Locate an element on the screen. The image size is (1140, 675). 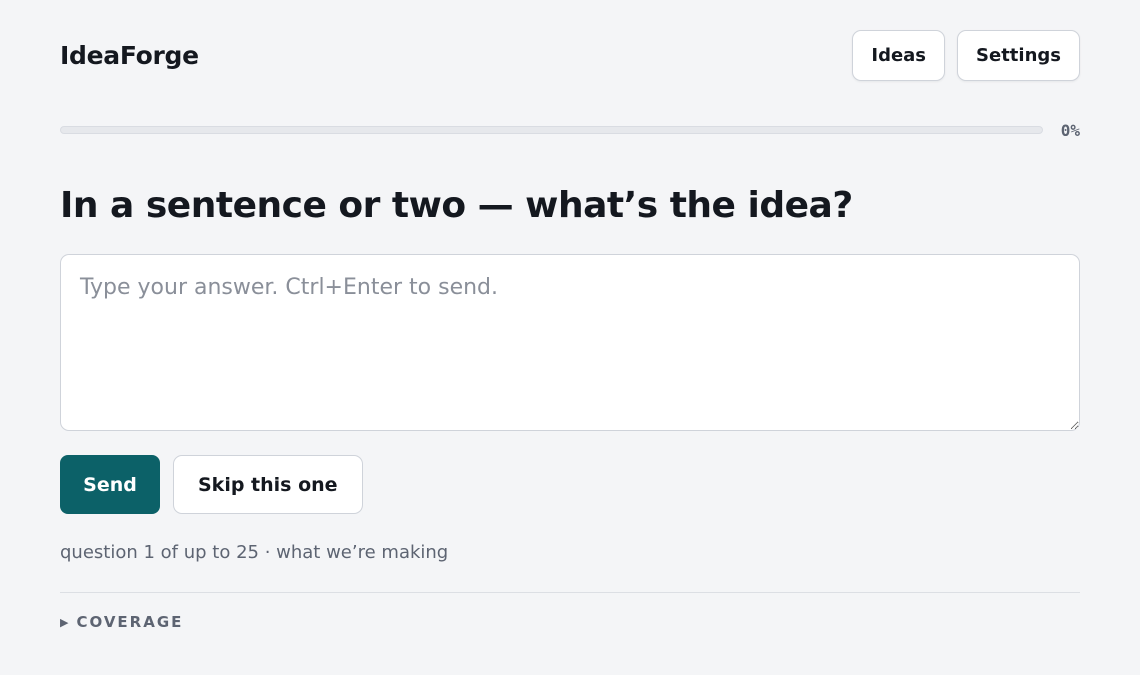
app-title: IdeaForge is located at coordinates (129, 55).